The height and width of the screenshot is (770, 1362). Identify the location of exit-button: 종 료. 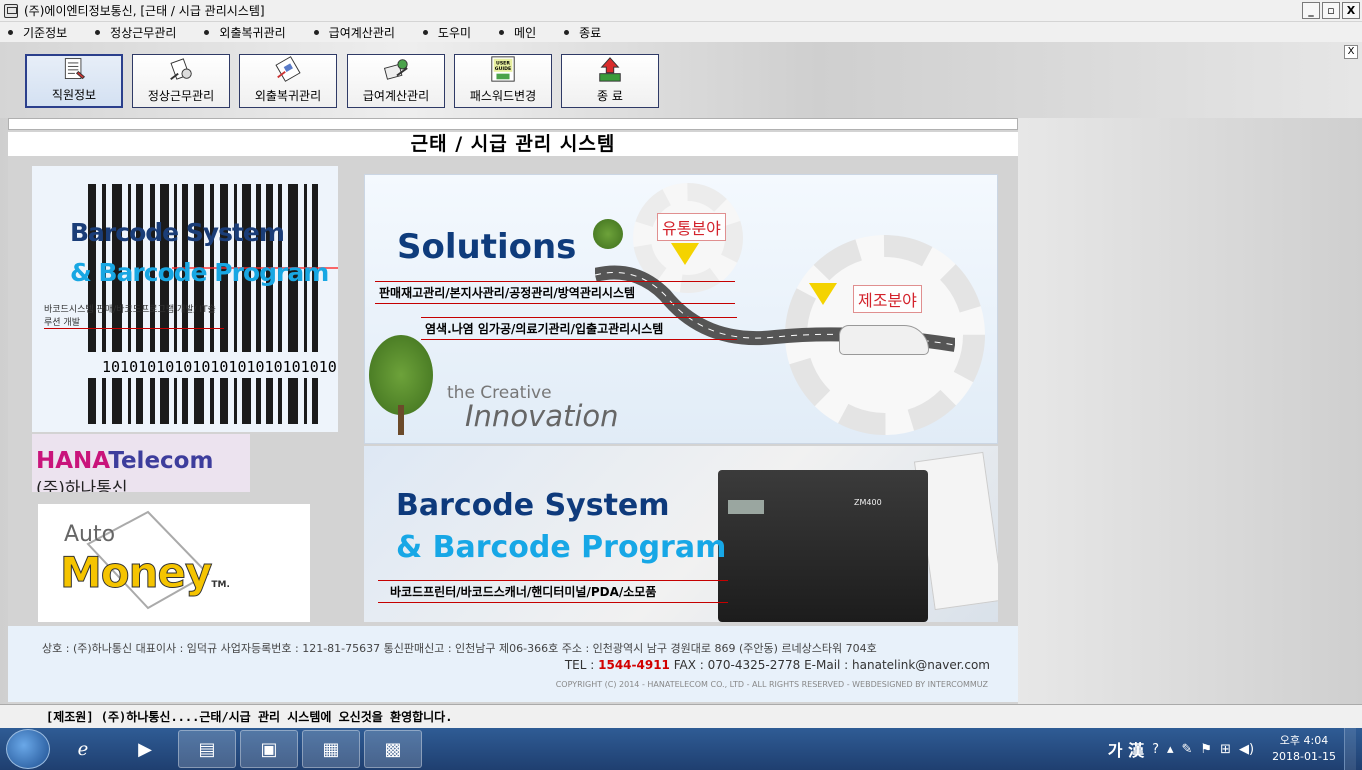
(610, 81).